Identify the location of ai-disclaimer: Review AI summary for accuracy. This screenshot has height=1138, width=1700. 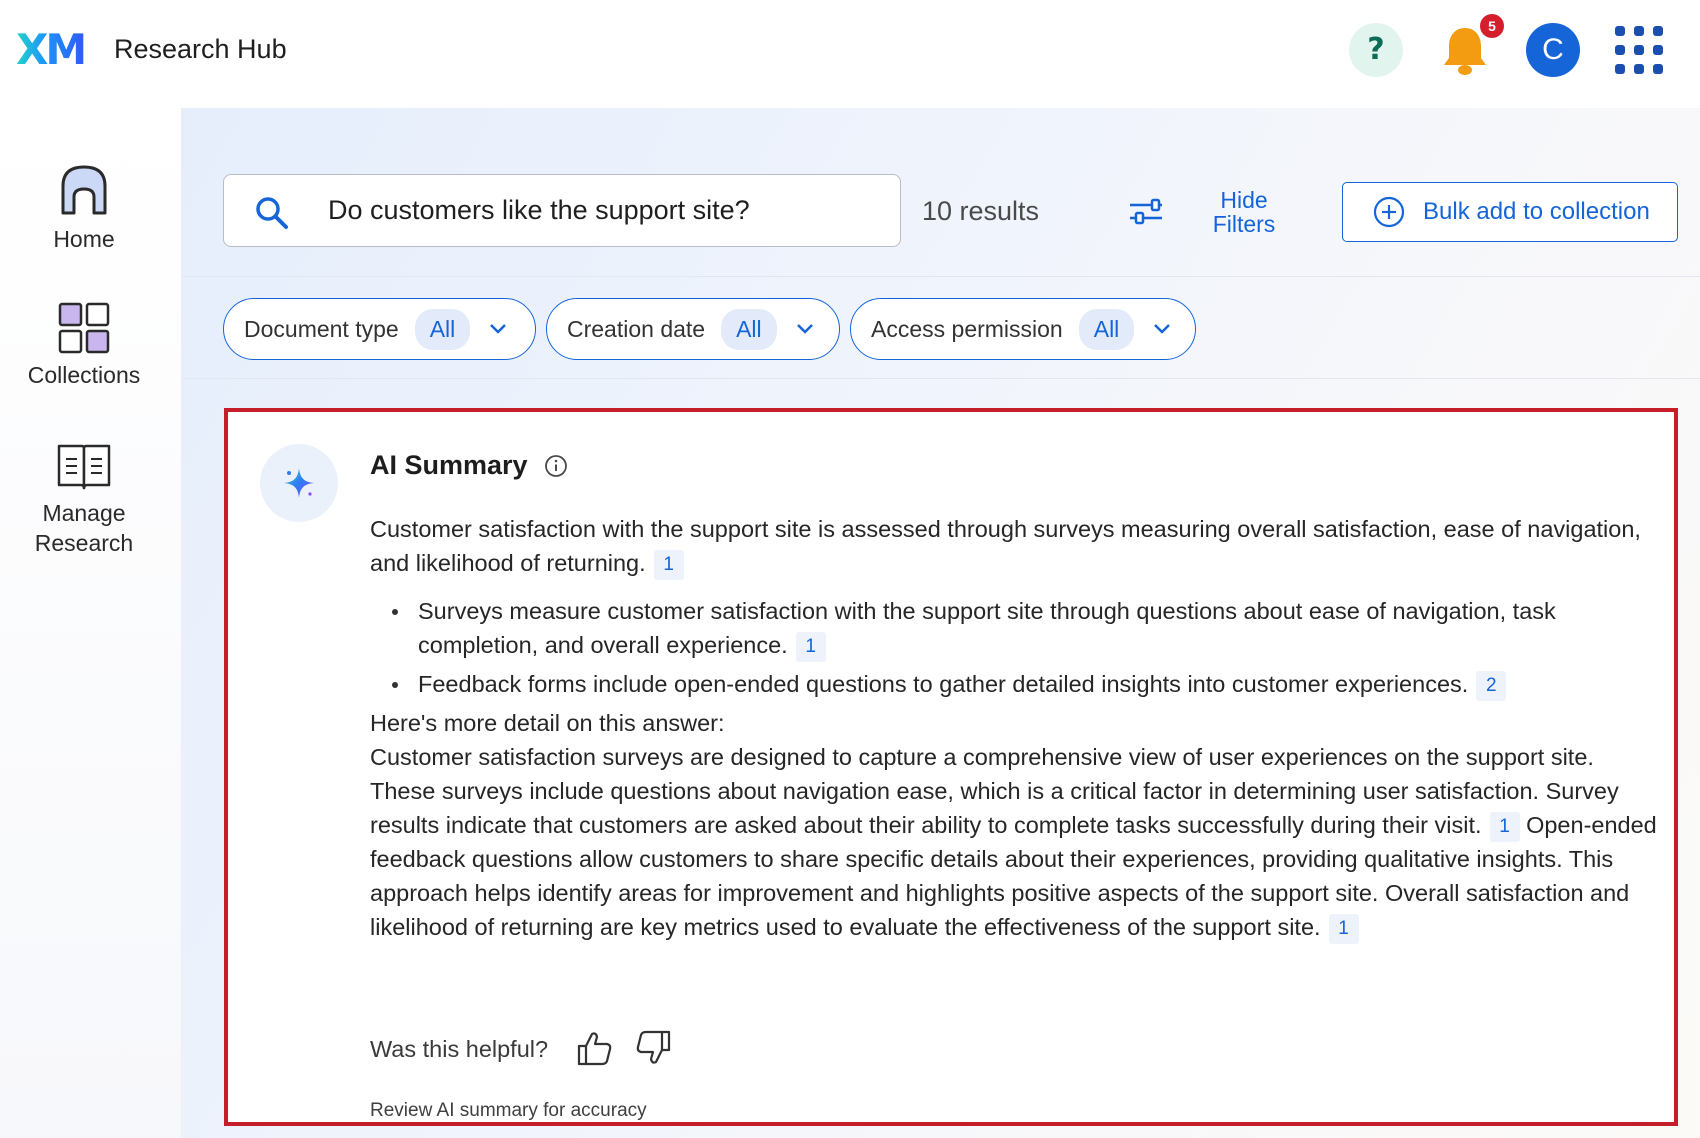
(508, 1110).